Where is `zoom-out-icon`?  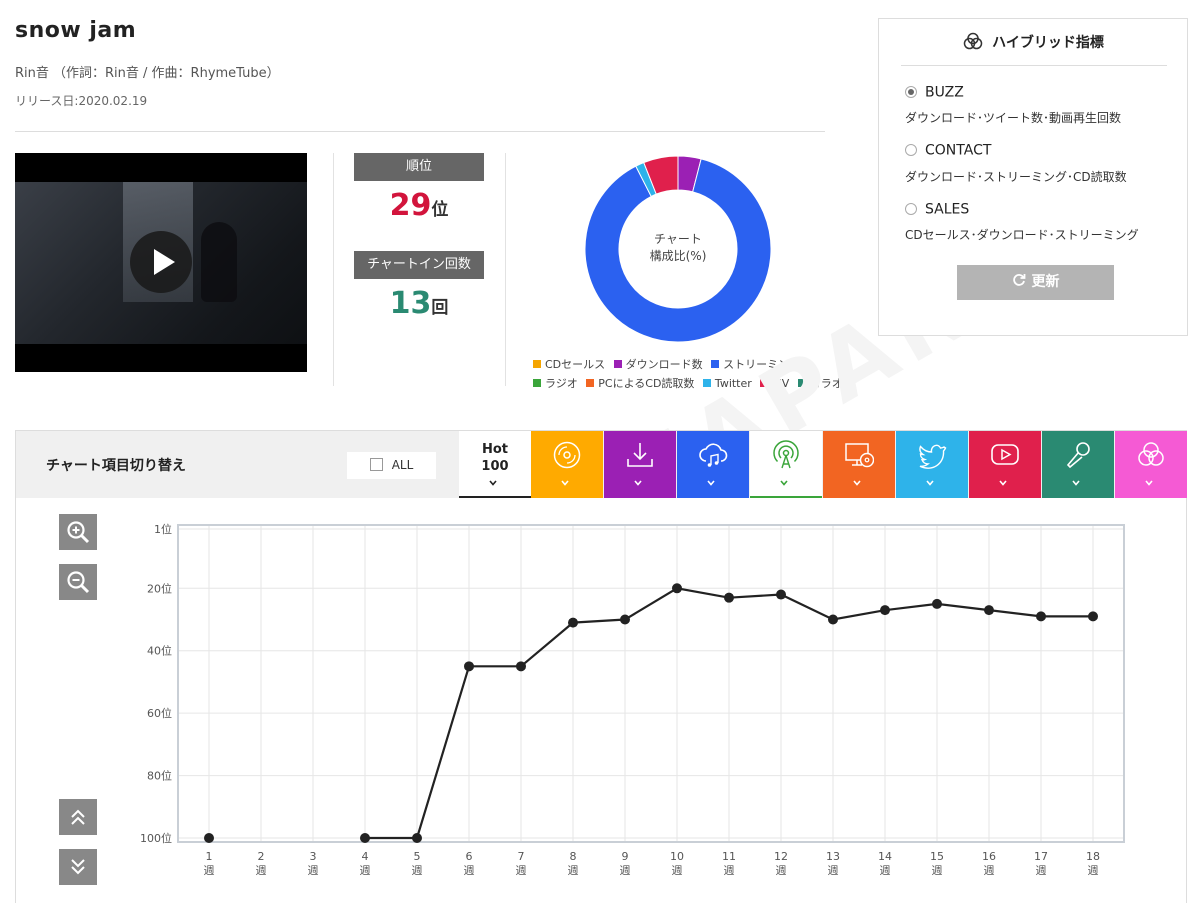 zoom-out-icon is located at coordinates (78, 582).